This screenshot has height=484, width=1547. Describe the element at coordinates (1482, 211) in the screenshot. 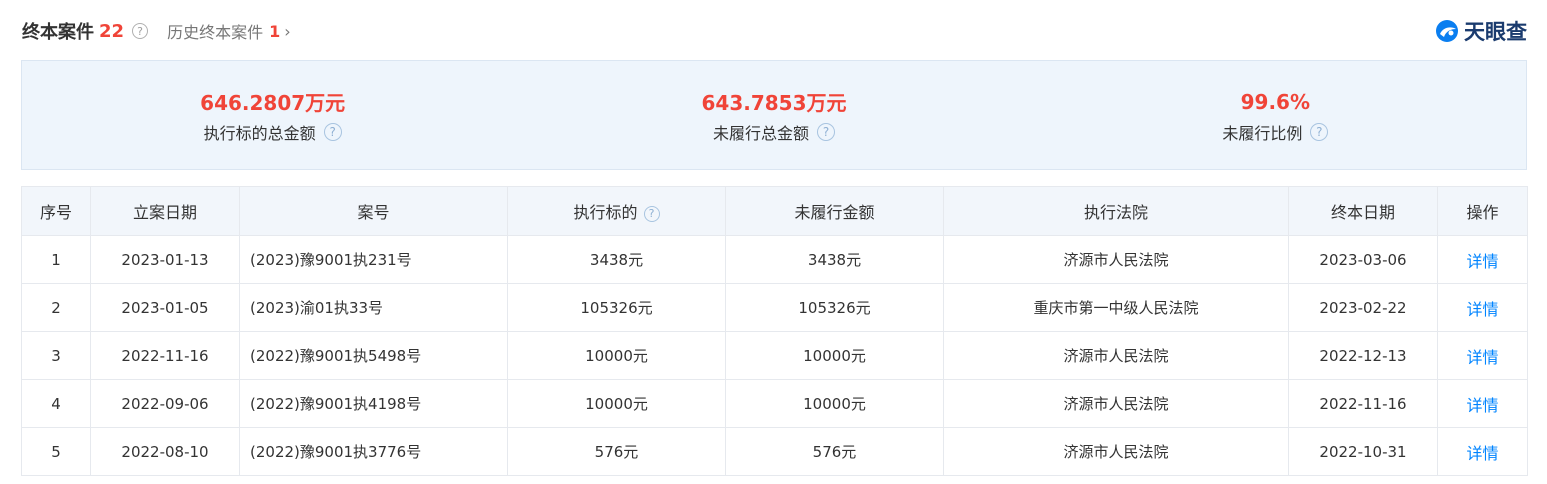

I see `col-header-action: 操作` at that location.